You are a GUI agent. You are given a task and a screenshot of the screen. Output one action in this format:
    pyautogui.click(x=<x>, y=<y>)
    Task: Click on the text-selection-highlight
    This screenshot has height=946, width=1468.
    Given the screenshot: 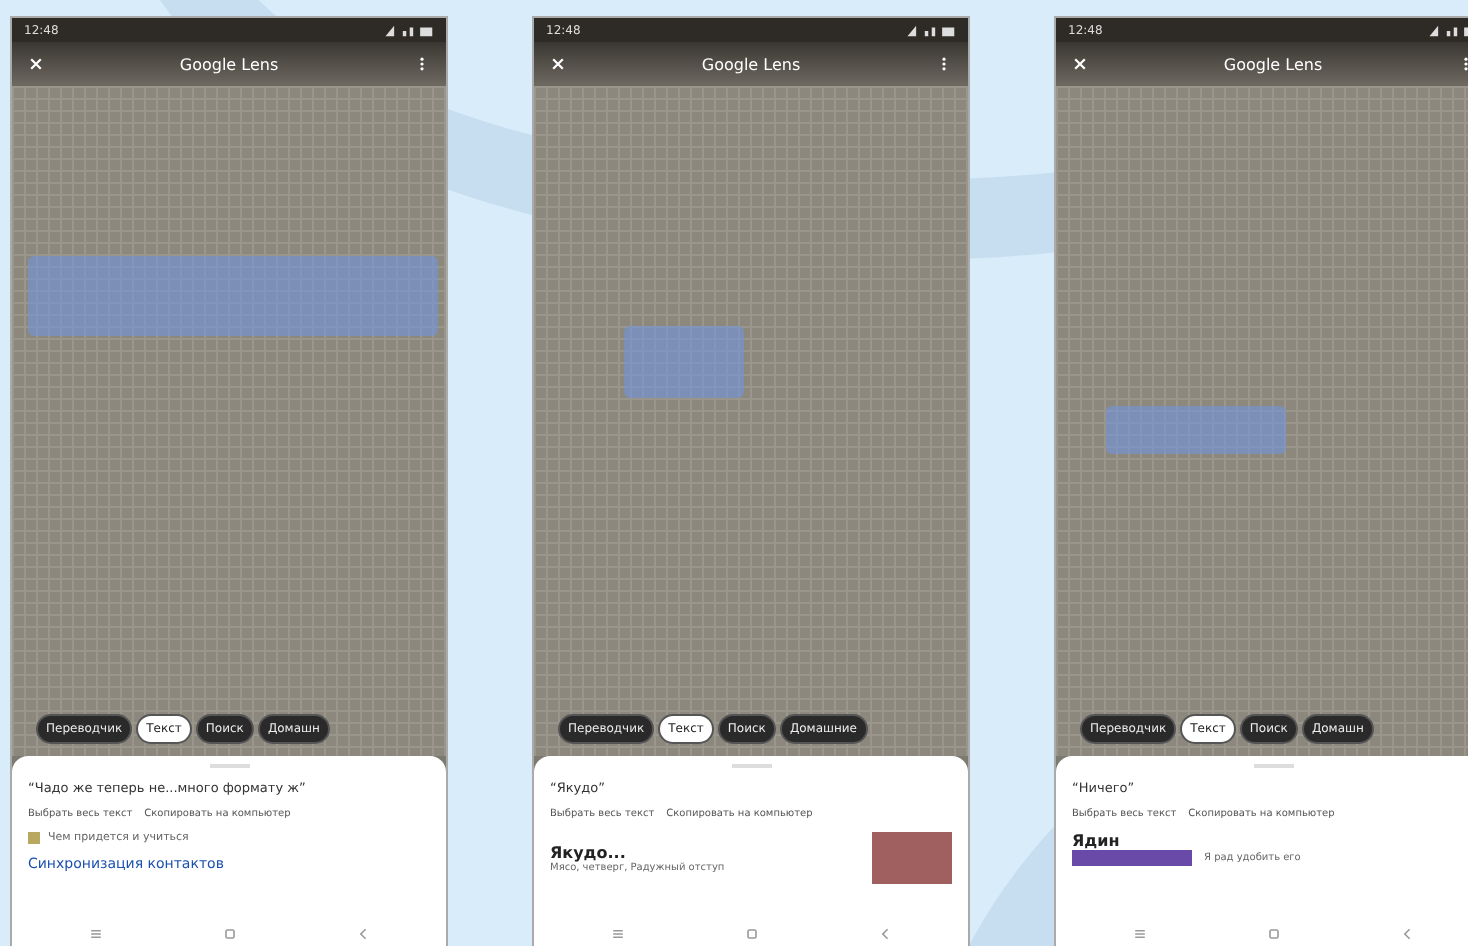 What is the action you would take?
    pyautogui.click(x=684, y=362)
    